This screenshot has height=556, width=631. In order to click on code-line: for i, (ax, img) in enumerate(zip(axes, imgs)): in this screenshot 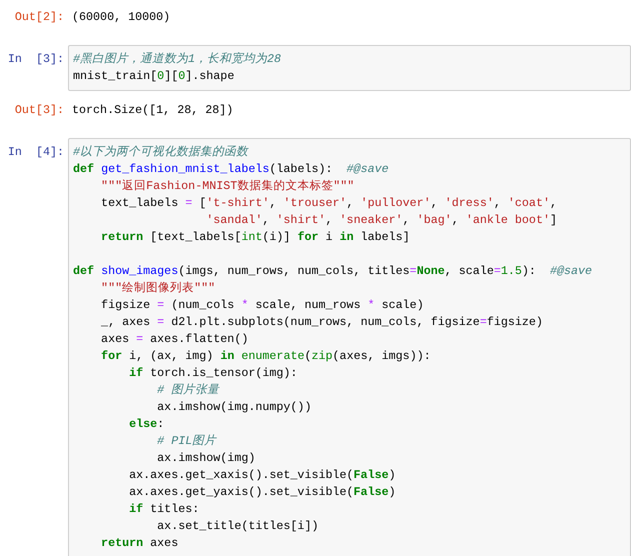, I will do `click(265, 356)`.